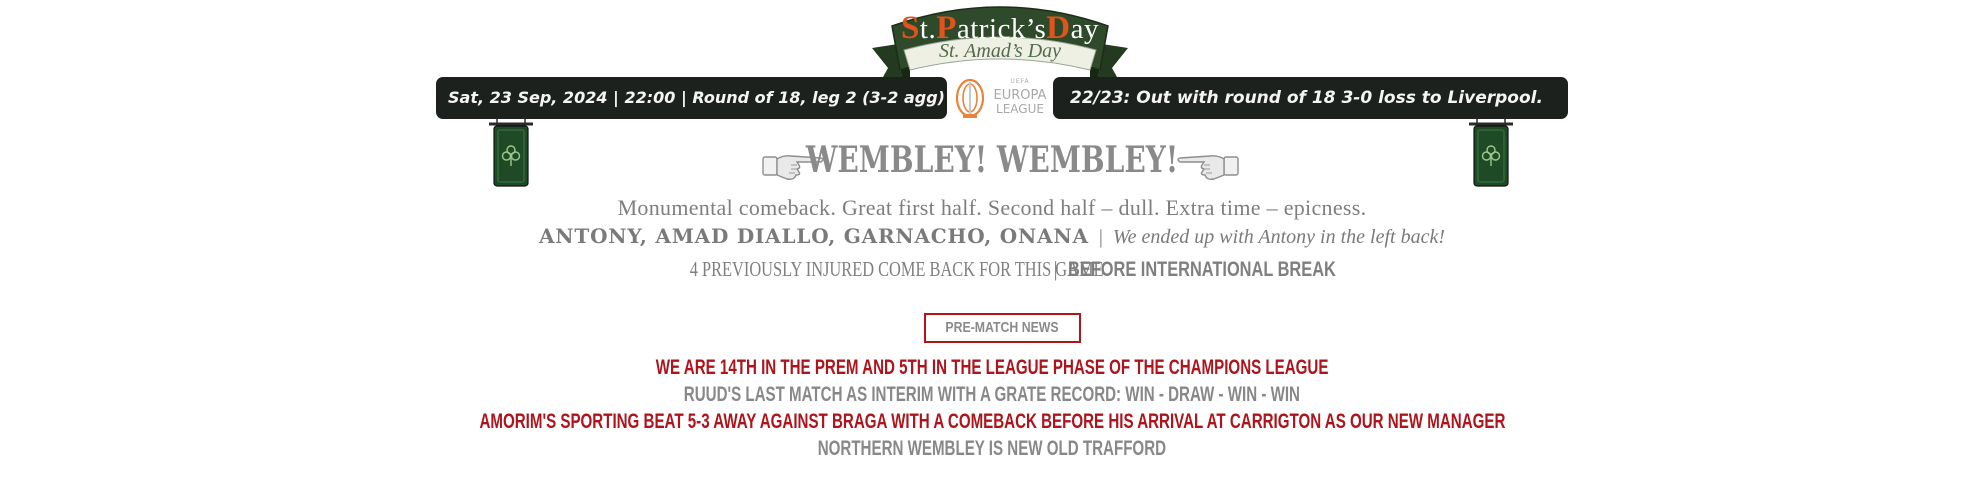 This screenshot has height=477, width=1984. What do you see at coordinates (992, 448) in the screenshot?
I see `news-item: NORTHERN WEMBLEY IS NEW OLD TRAFFORD` at bounding box center [992, 448].